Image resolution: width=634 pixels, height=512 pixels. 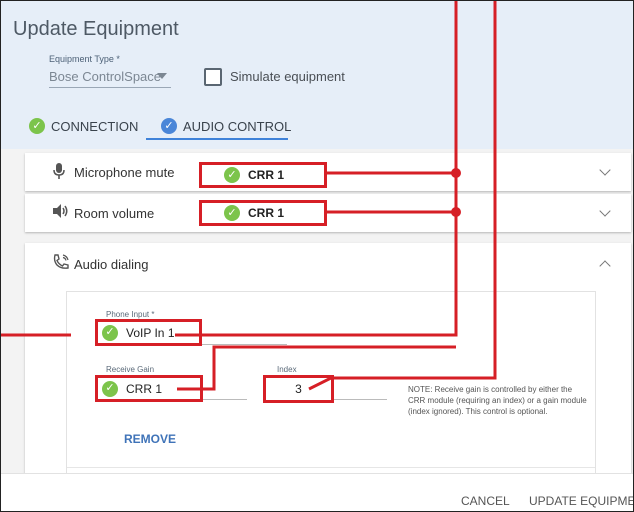 What do you see at coordinates (84, 59) in the screenshot?
I see `equipment-type-label: Equipment Type *` at bounding box center [84, 59].